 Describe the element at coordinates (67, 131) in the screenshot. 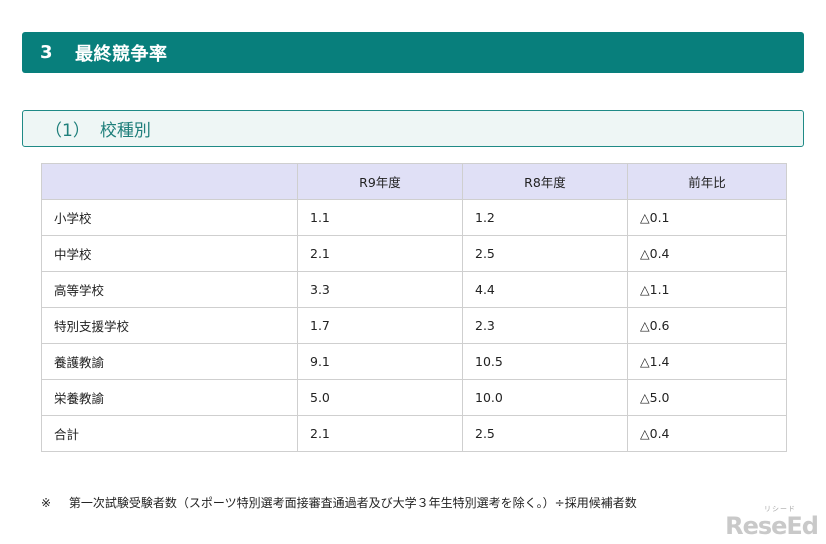

I see `subsection-number: （1）` at that location.